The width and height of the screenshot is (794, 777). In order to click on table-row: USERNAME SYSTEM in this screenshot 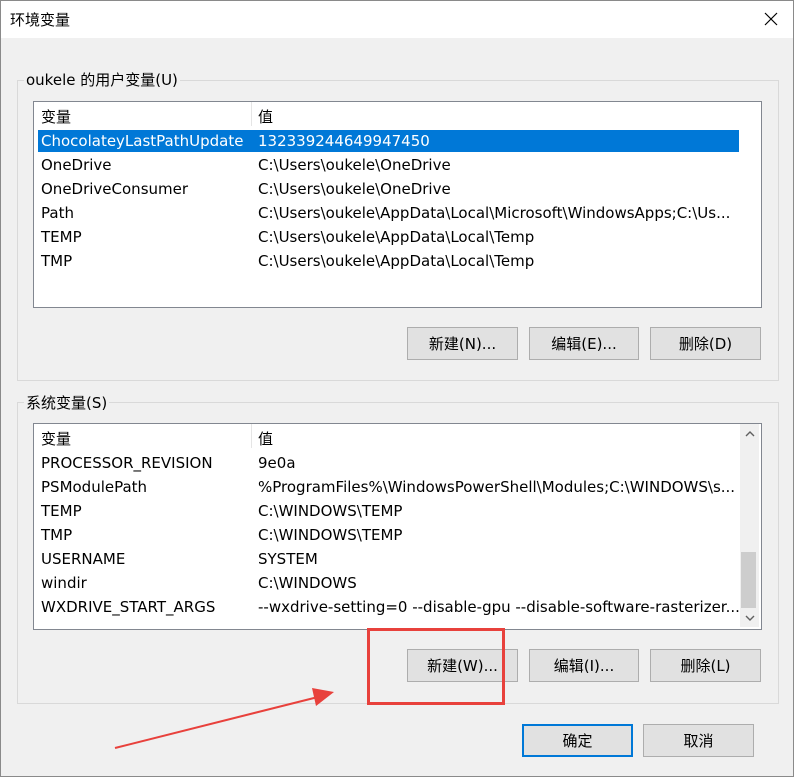, I will do `click(388, 559)`.